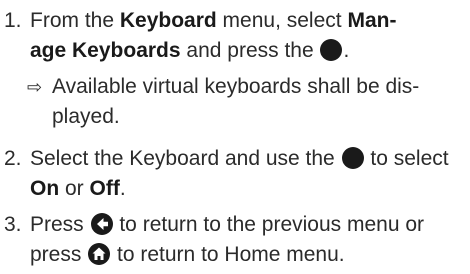  Describe the element at coordinates (406, 158) in the screenshot. I see `step-text-part: to select` at that location.